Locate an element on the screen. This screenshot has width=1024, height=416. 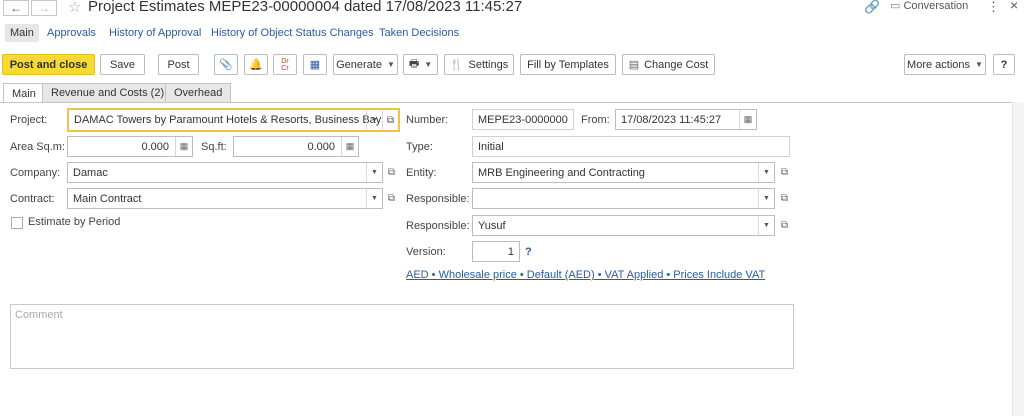
save-button: Save is located at coordinates (122, 64).